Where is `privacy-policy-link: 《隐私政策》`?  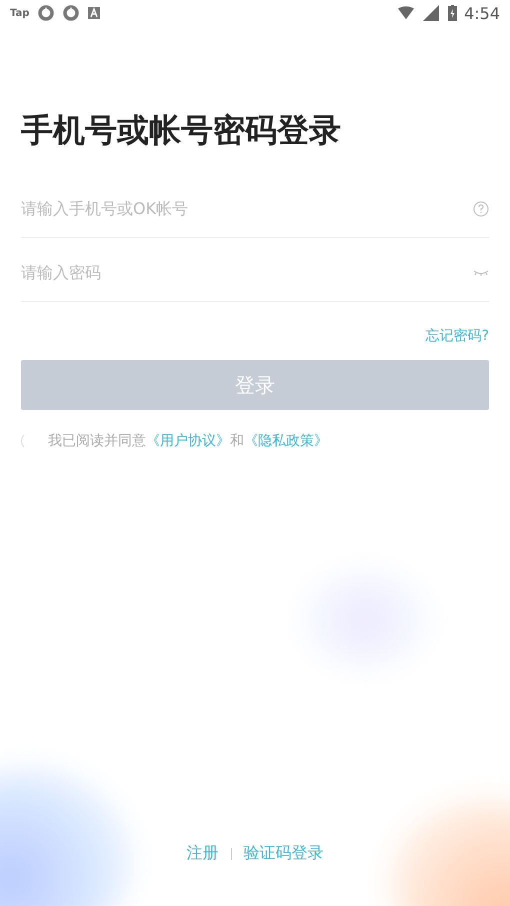
privacy-policy-link: 《隐私政策》 is located at coordinates (286, 441).